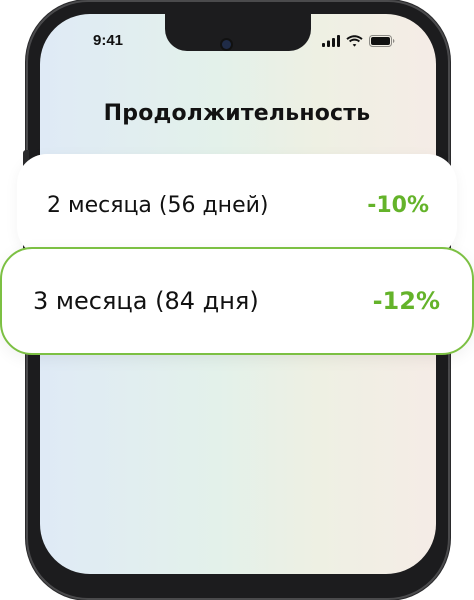 The width and height of the screenshot is (474, 600). What do you see at coordinates (108, 40) in the screenshot?
I see `status-time: 9:41` at bounding box center [108, 40].